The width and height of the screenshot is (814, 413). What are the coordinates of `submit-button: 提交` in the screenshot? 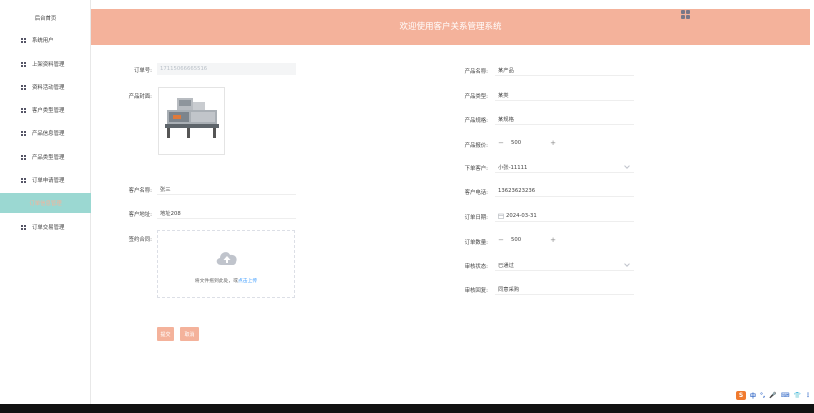 It's located at (165, 334).